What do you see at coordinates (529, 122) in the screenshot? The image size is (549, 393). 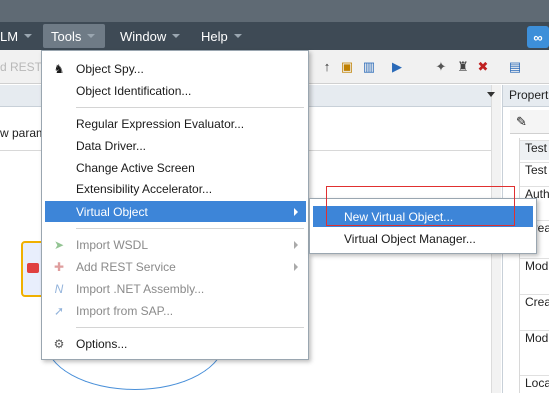 I see `properties-toolbar: ✎` at bounding box center [529, 122].